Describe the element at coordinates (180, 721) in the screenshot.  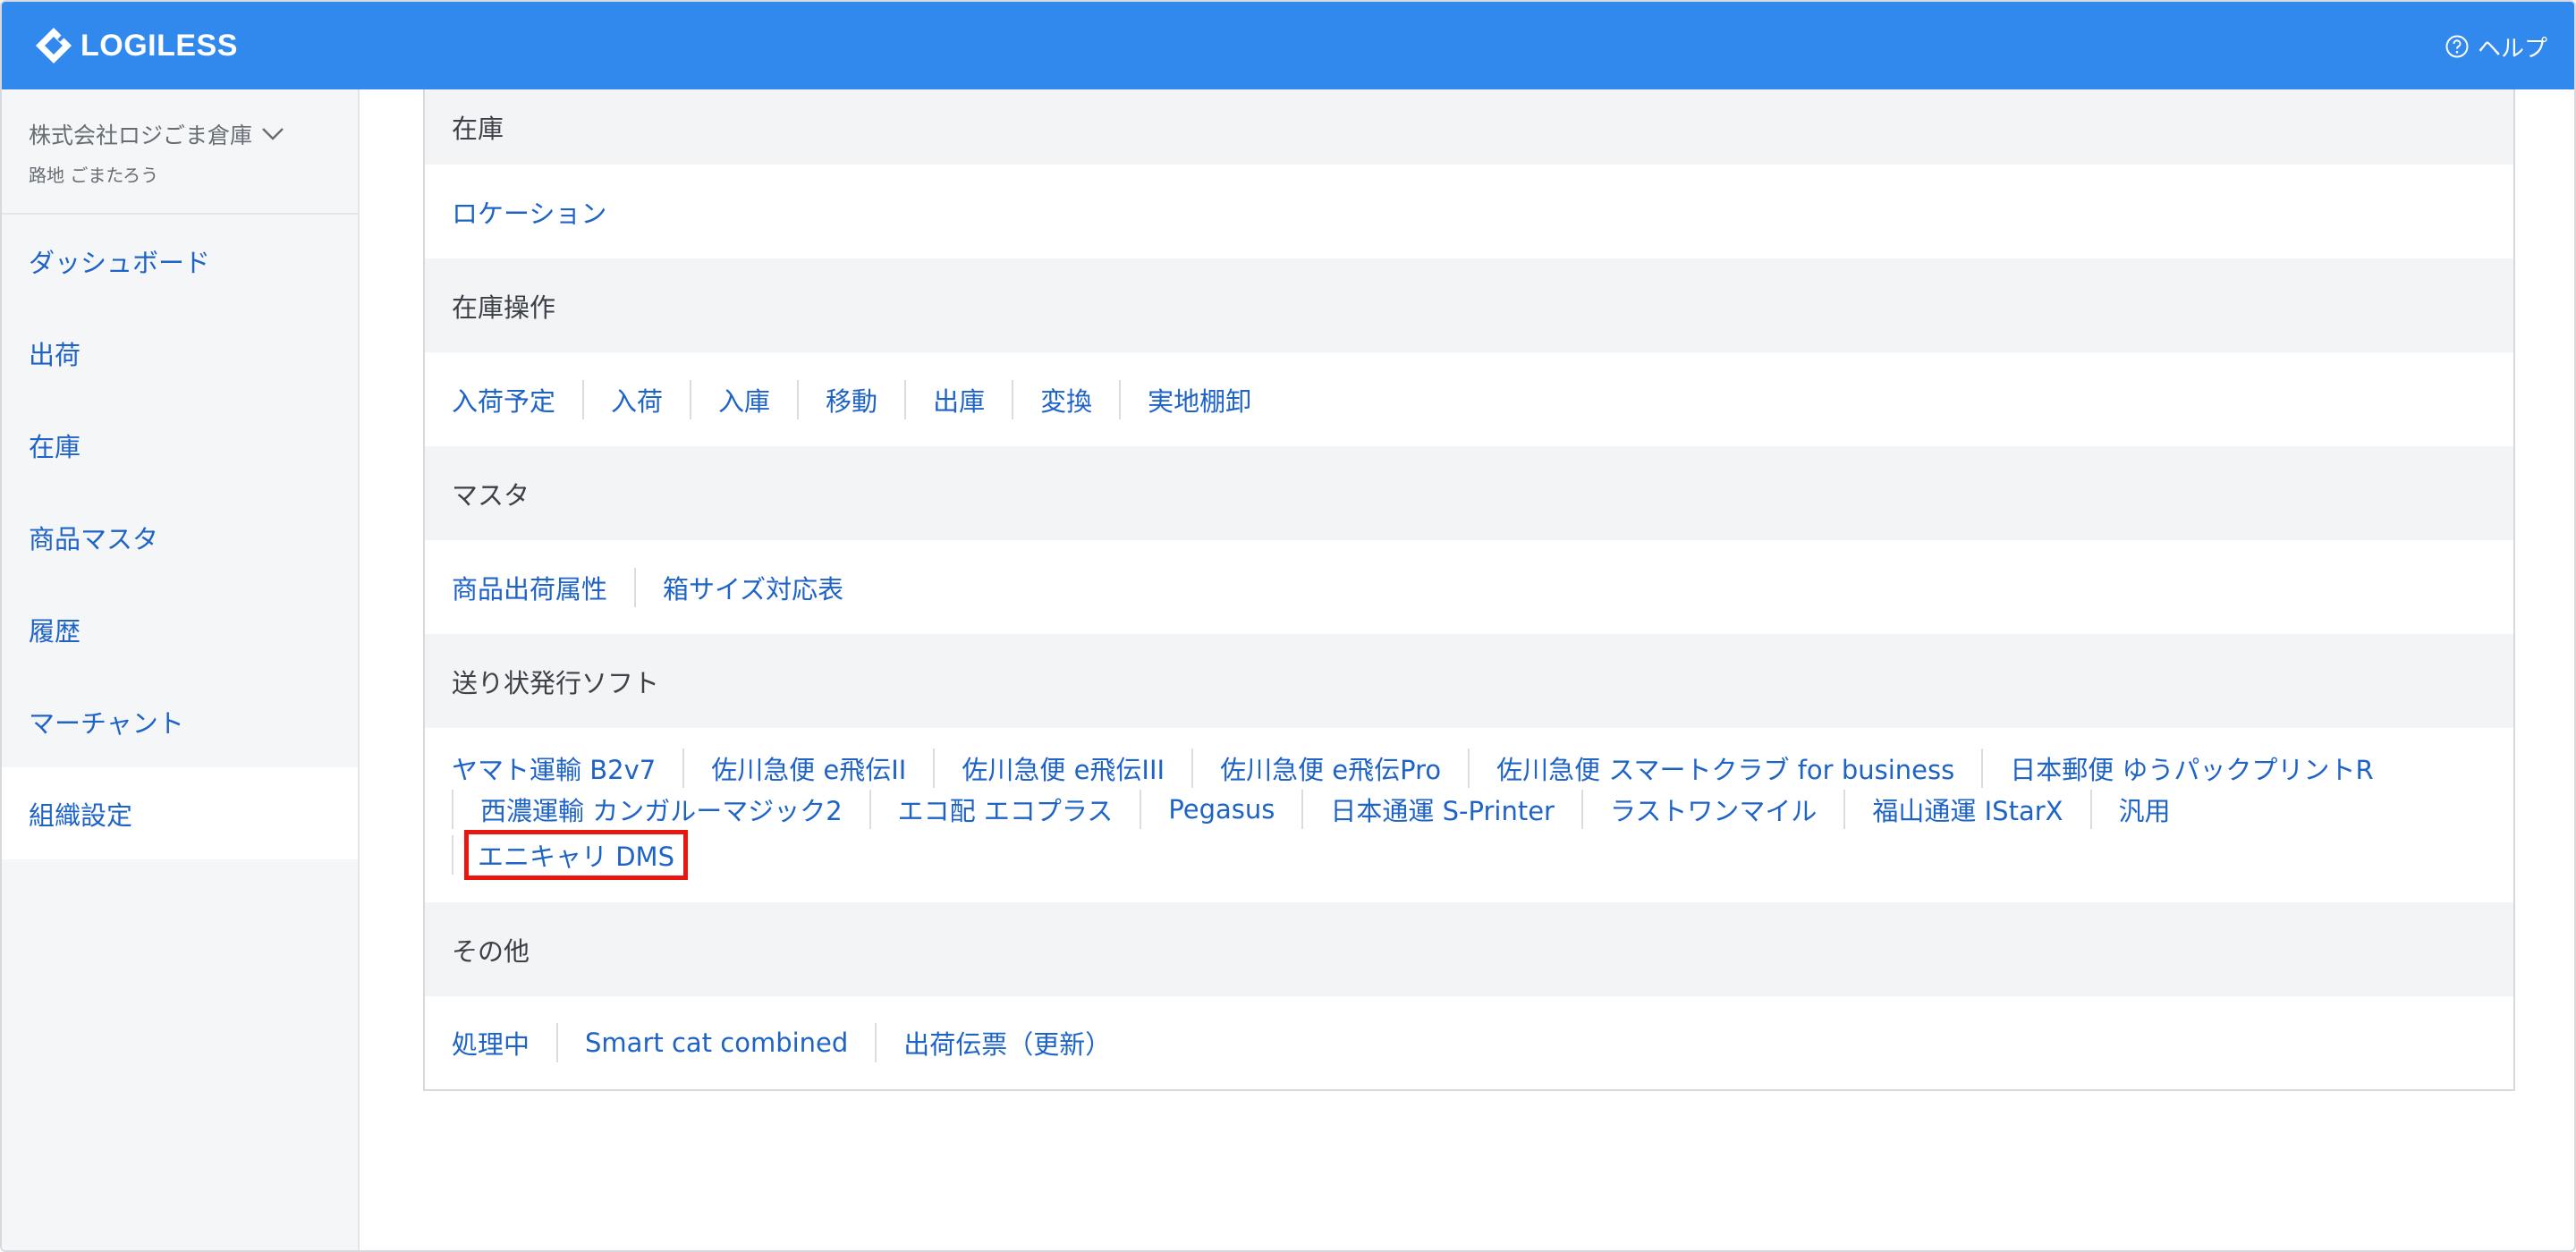
I see `sidebar-item-merchant: マーチャント` at that location.